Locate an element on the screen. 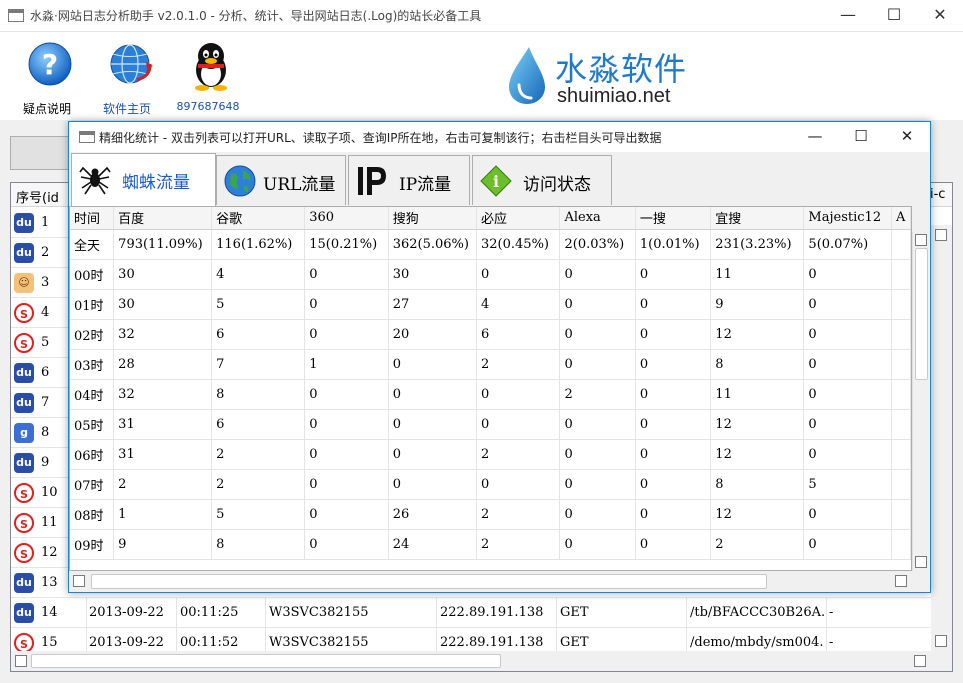 The height and width of the screenshot is (683, 963). tab-ip-traffic: IP流量 is located at coordinates (409, 180).